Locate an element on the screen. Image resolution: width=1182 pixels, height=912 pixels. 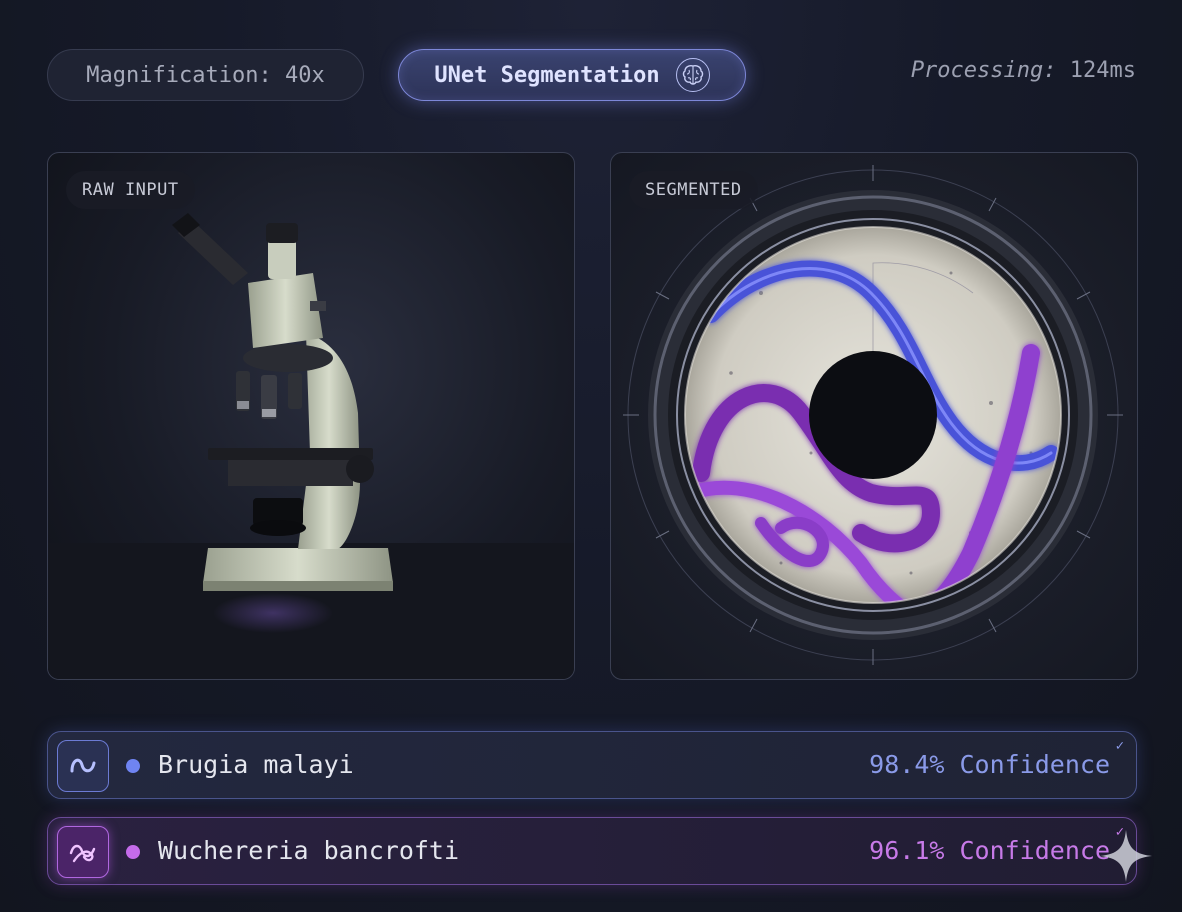
segmented-badge: SEGMENTED is located at coordinates (693, 190).